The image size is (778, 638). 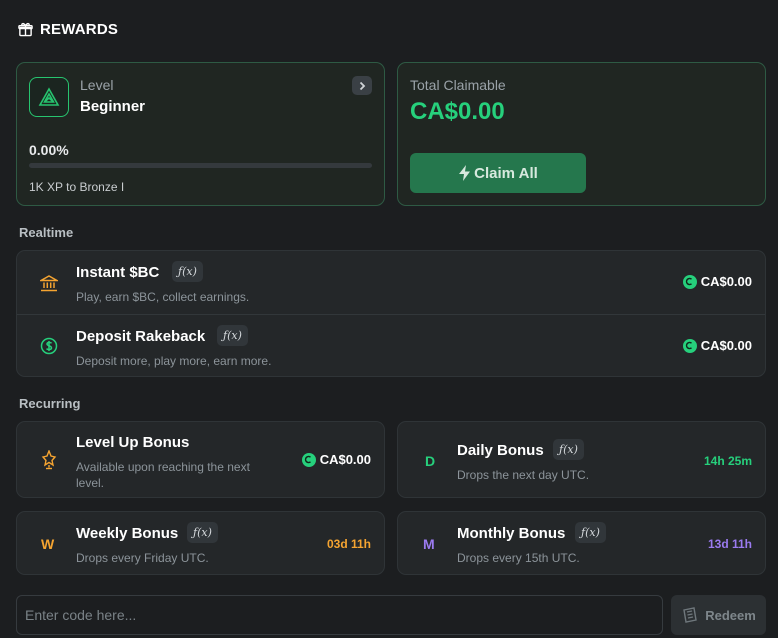 I want to click on instant-bc-amount: CA$0.00, so click(x=717, y=281).